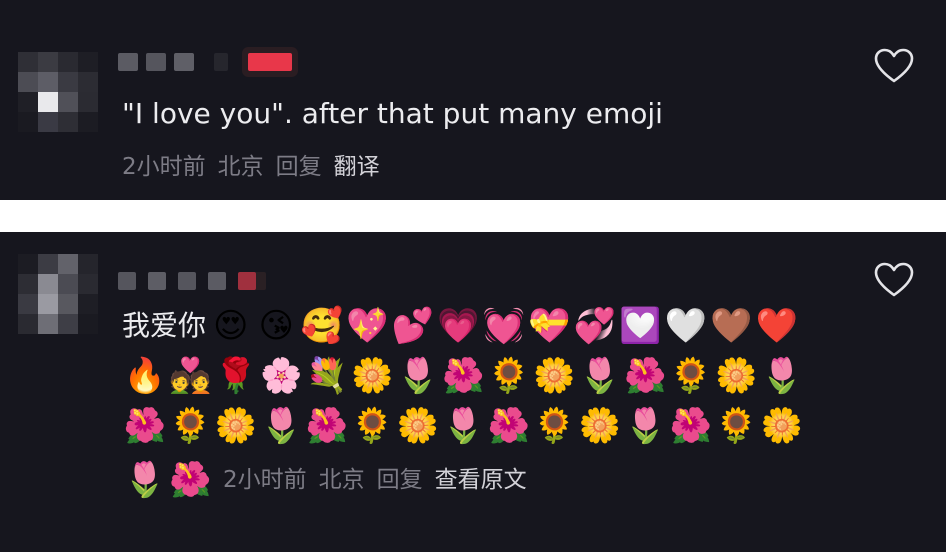  What do you see at coordinates (776, 326) in the screenshot?
I see `emoji: ❤️` at bounding box center [776, 326].